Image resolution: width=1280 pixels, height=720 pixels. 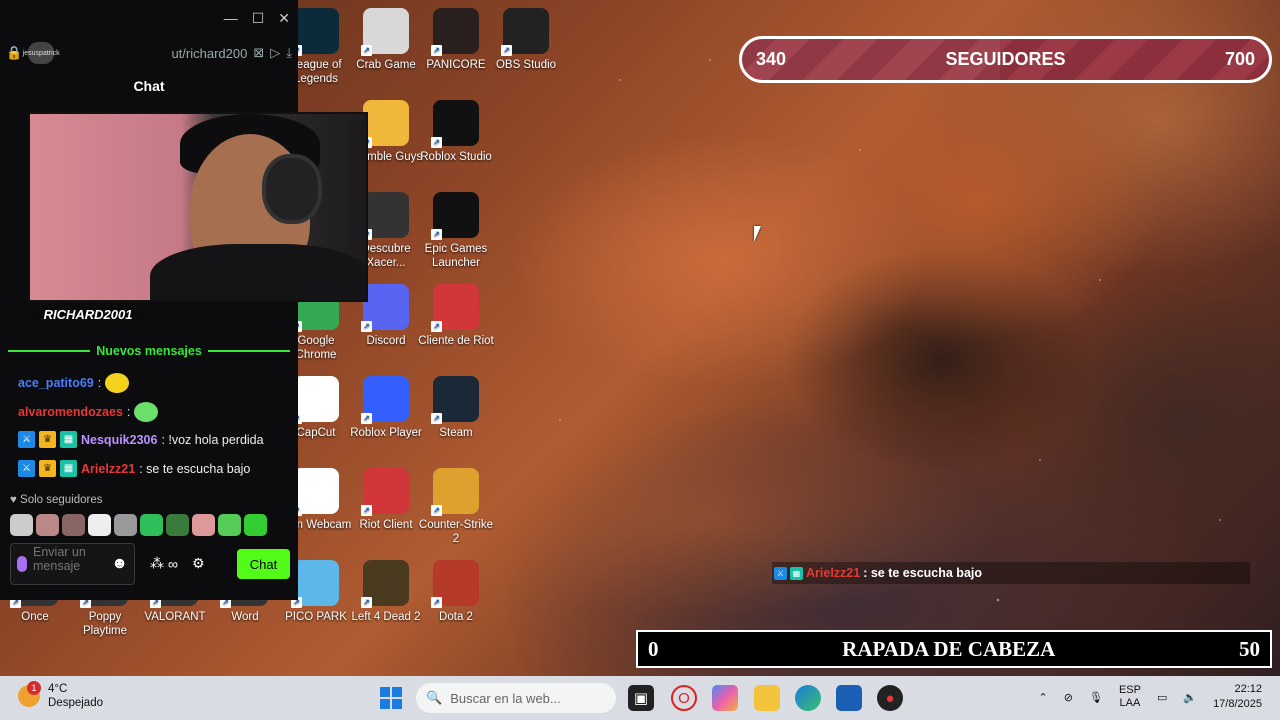 What do you see at coordinates (641, 698) in the screenshot?
I see `task-view-icon: ▣` at bounding box center [641, 698].